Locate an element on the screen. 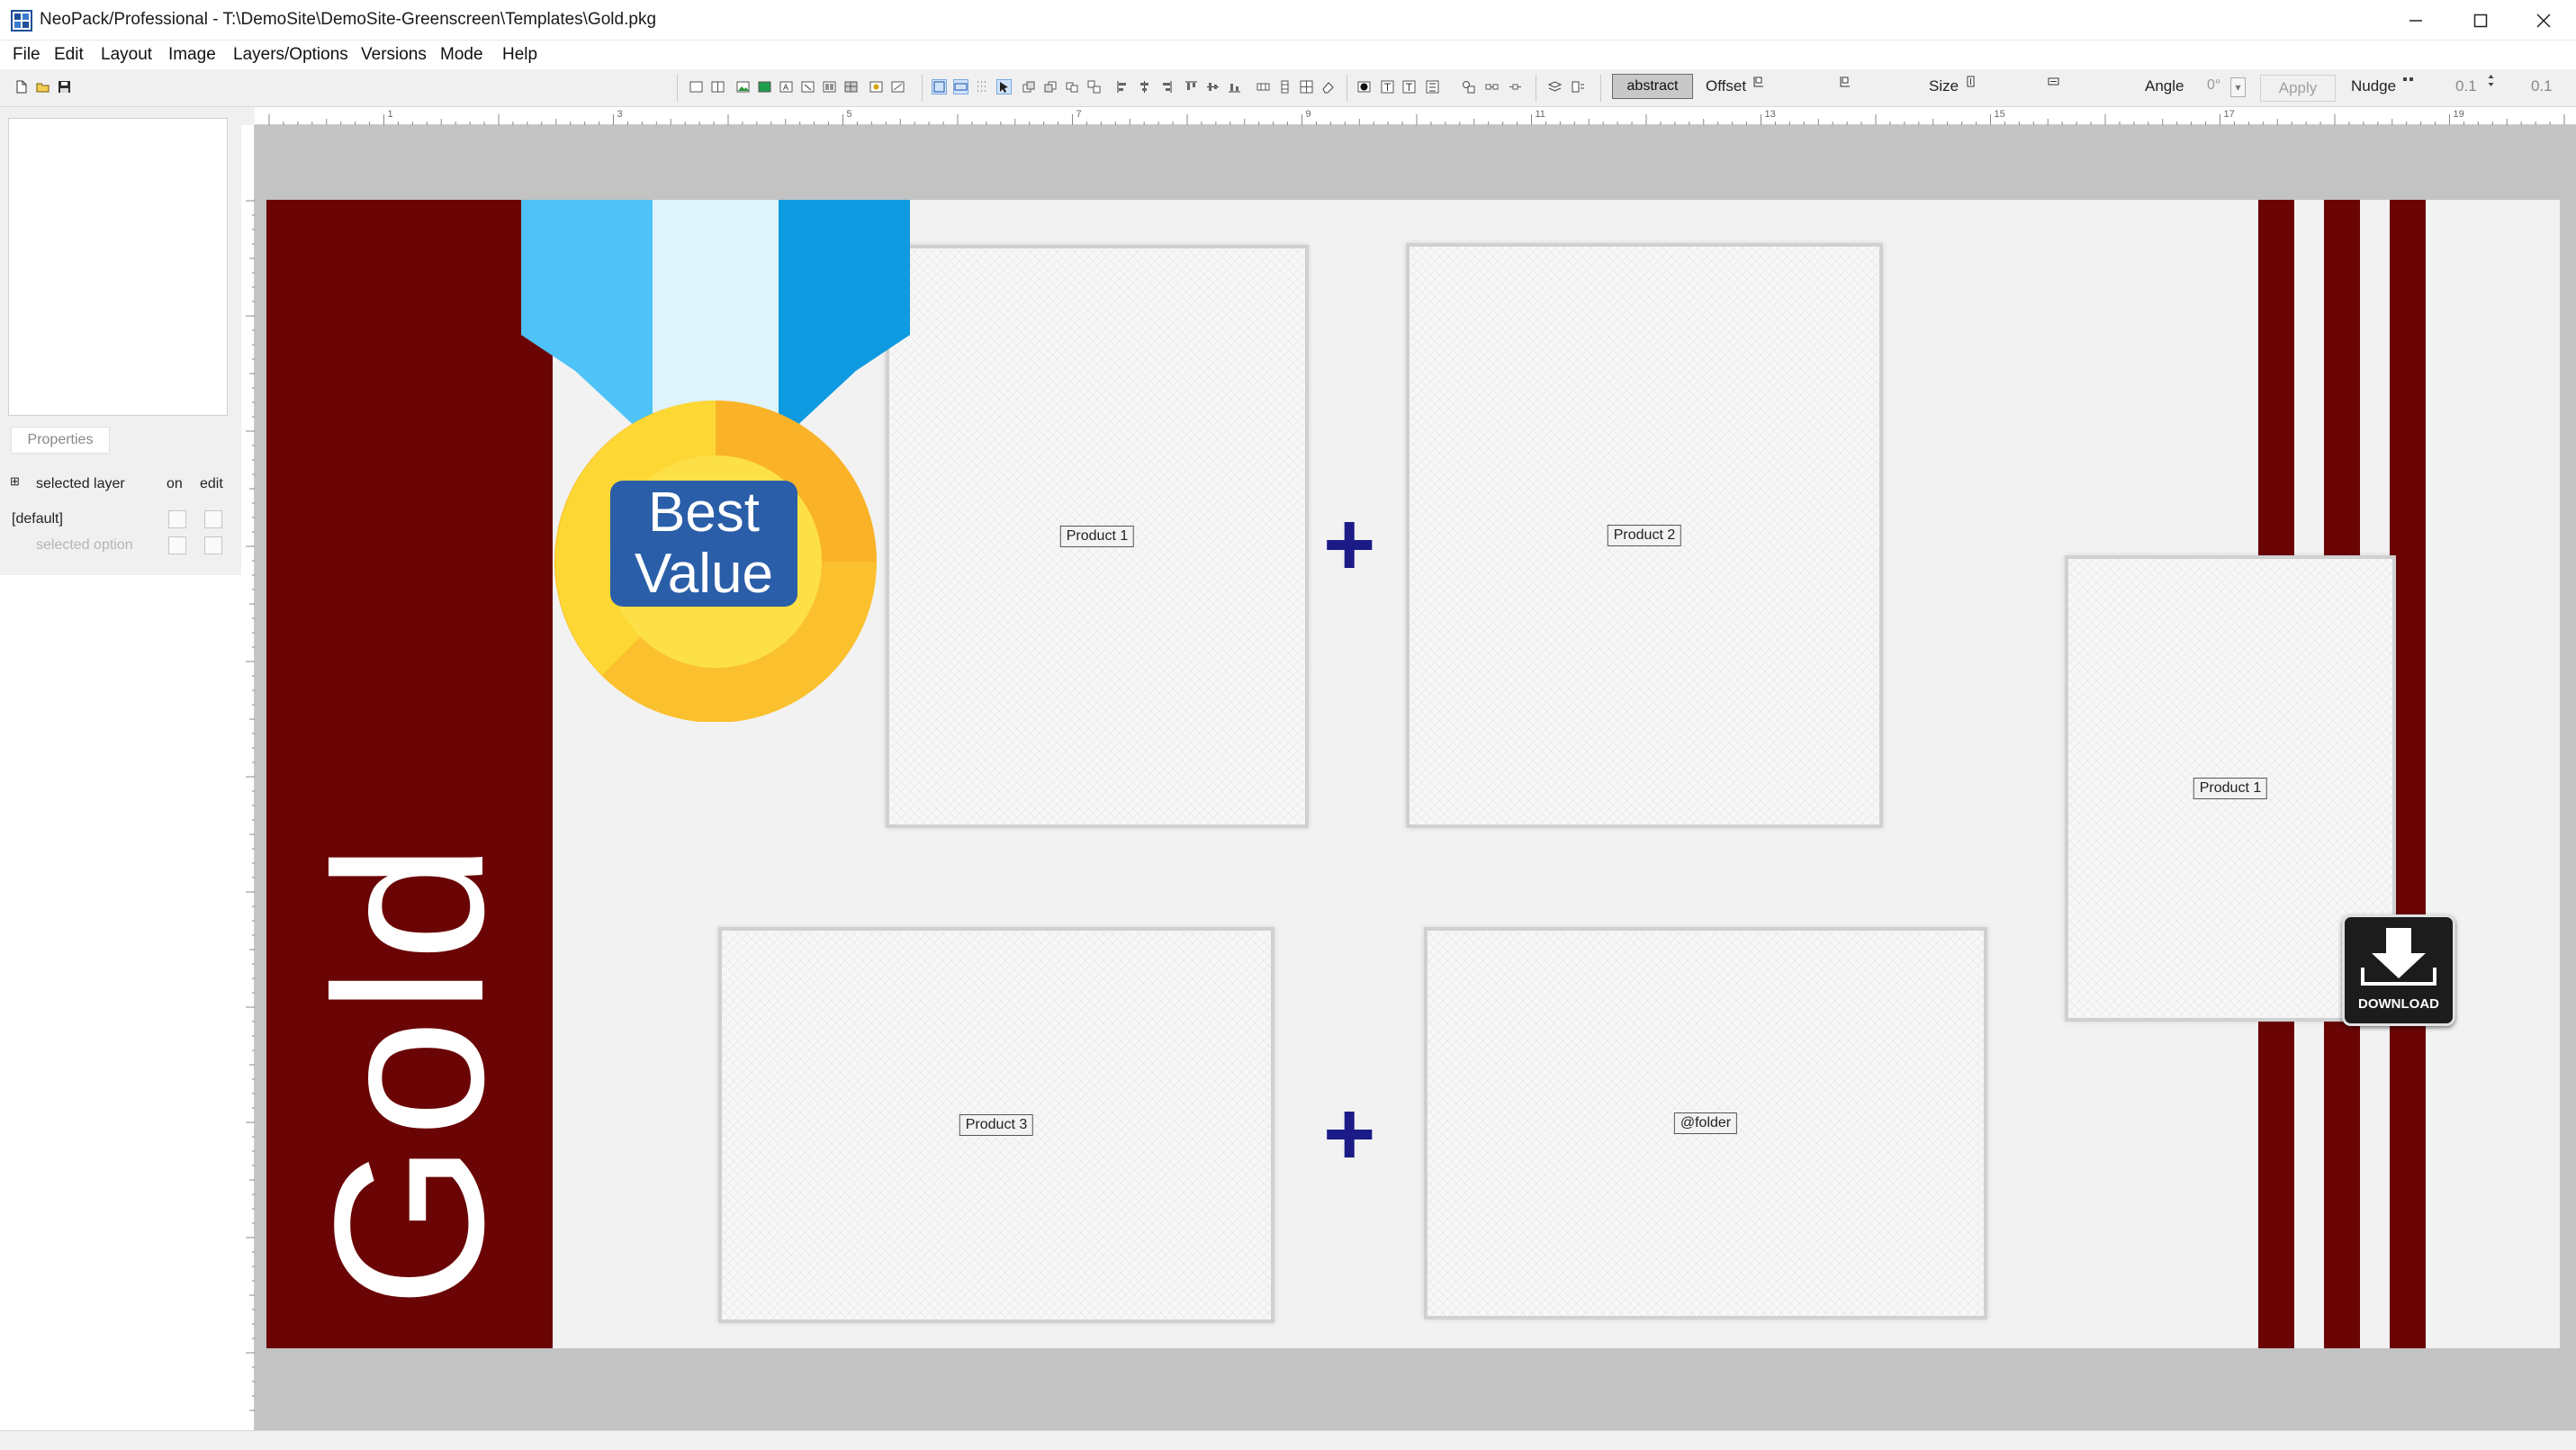 The image size is (2576, 1450). align-center-icon is located at coordinates (1144, 87).